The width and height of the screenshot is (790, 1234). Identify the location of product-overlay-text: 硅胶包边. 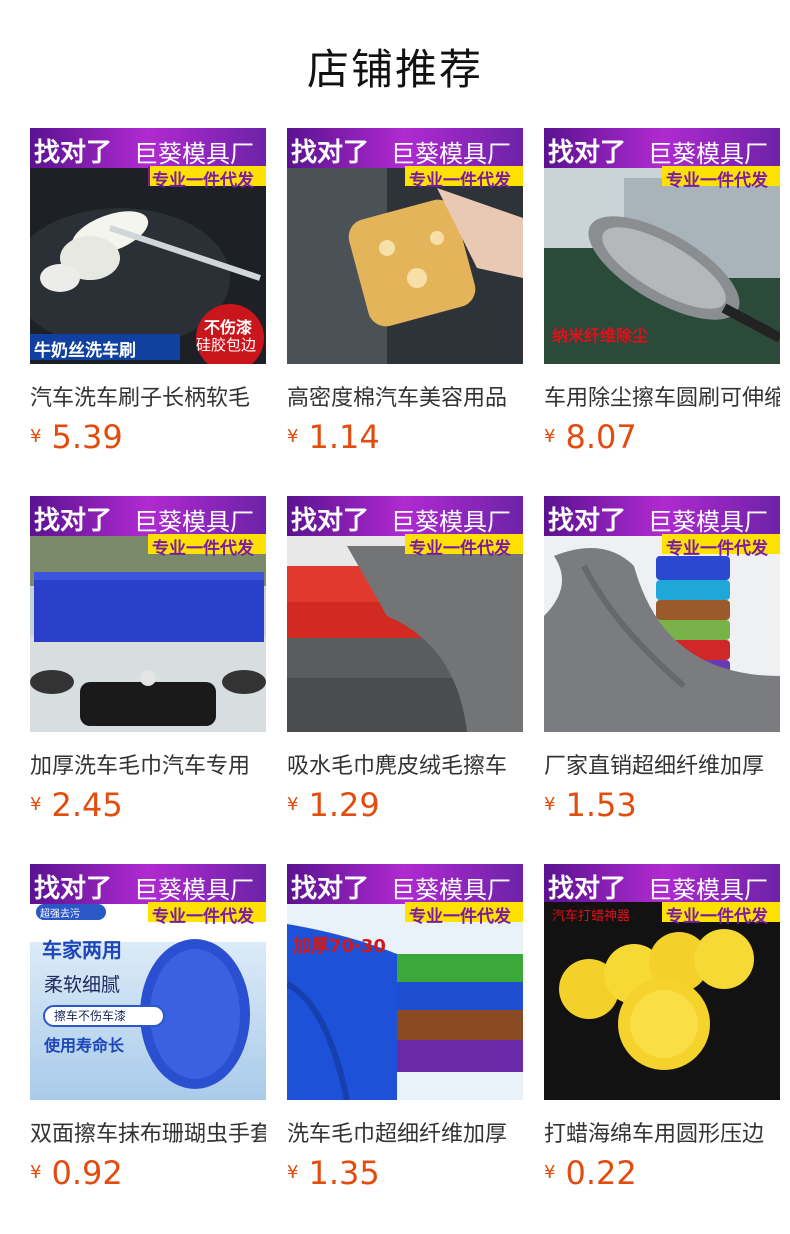
(226, 345).